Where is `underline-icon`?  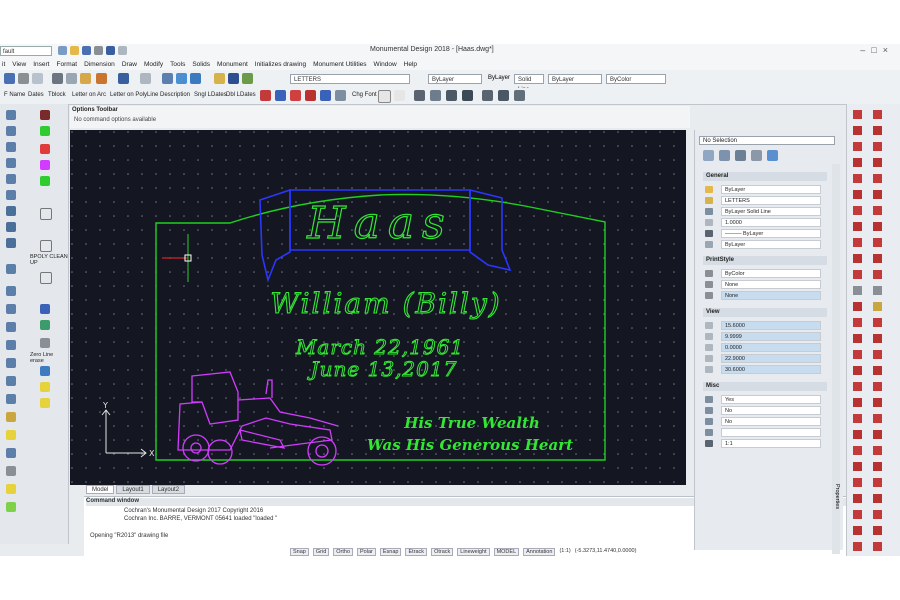 underline-icon is located at coordinates (399, 95).